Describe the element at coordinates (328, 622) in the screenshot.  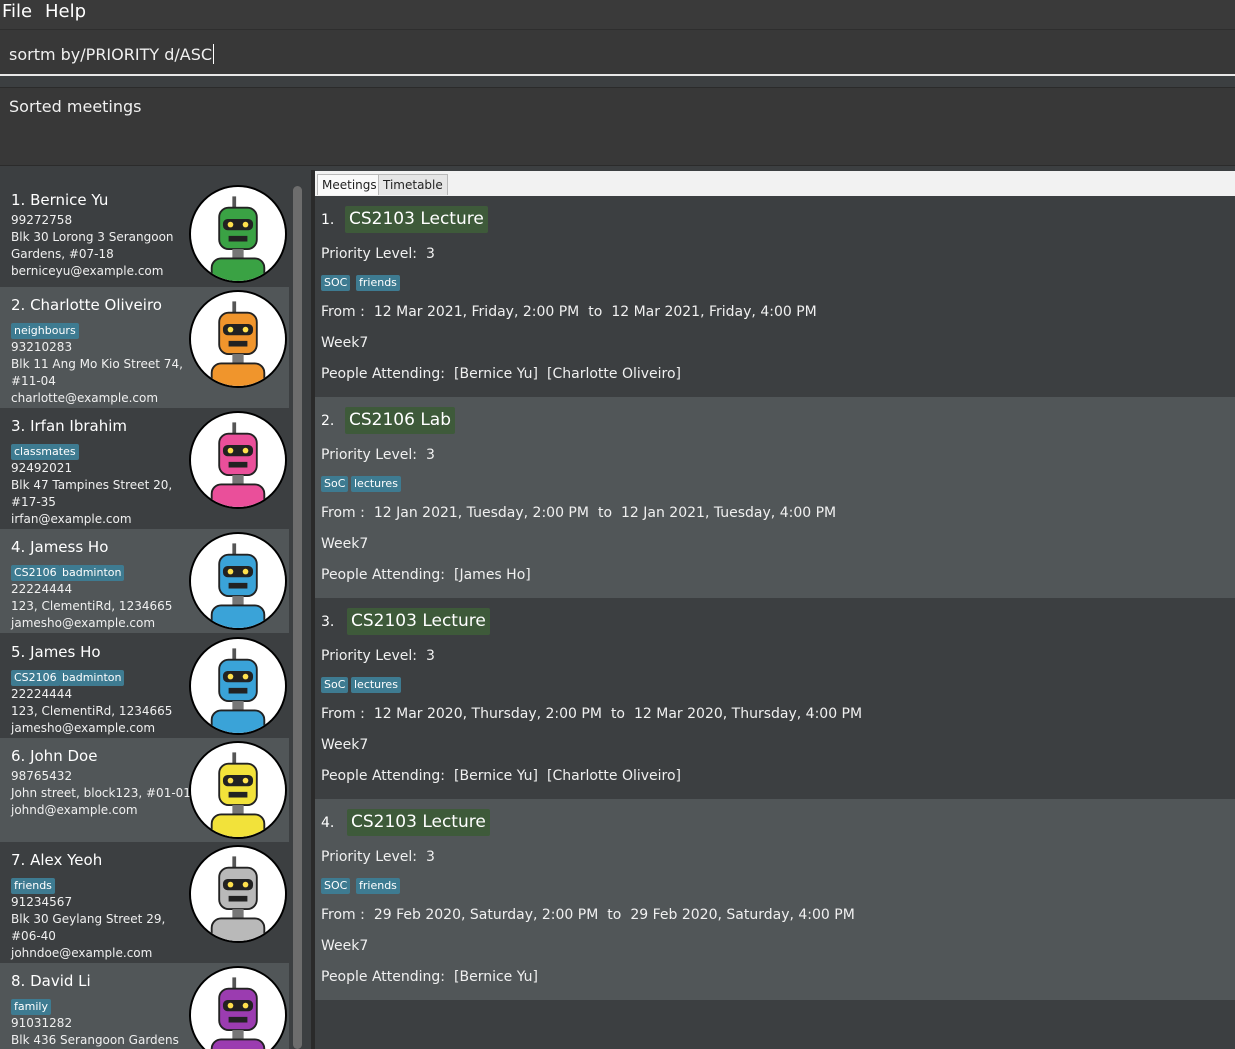
I see `meeting-index: 3.` at that location.